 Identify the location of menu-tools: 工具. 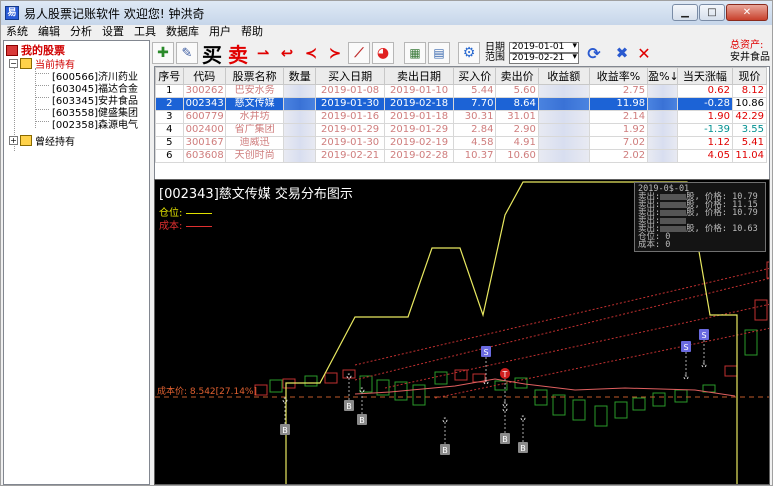
(145, 32).